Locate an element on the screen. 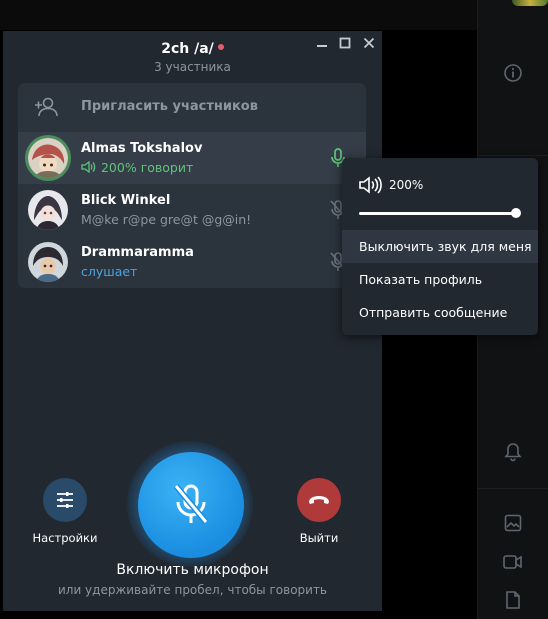  volume-row: 200% is located at coordinates (391, 185).